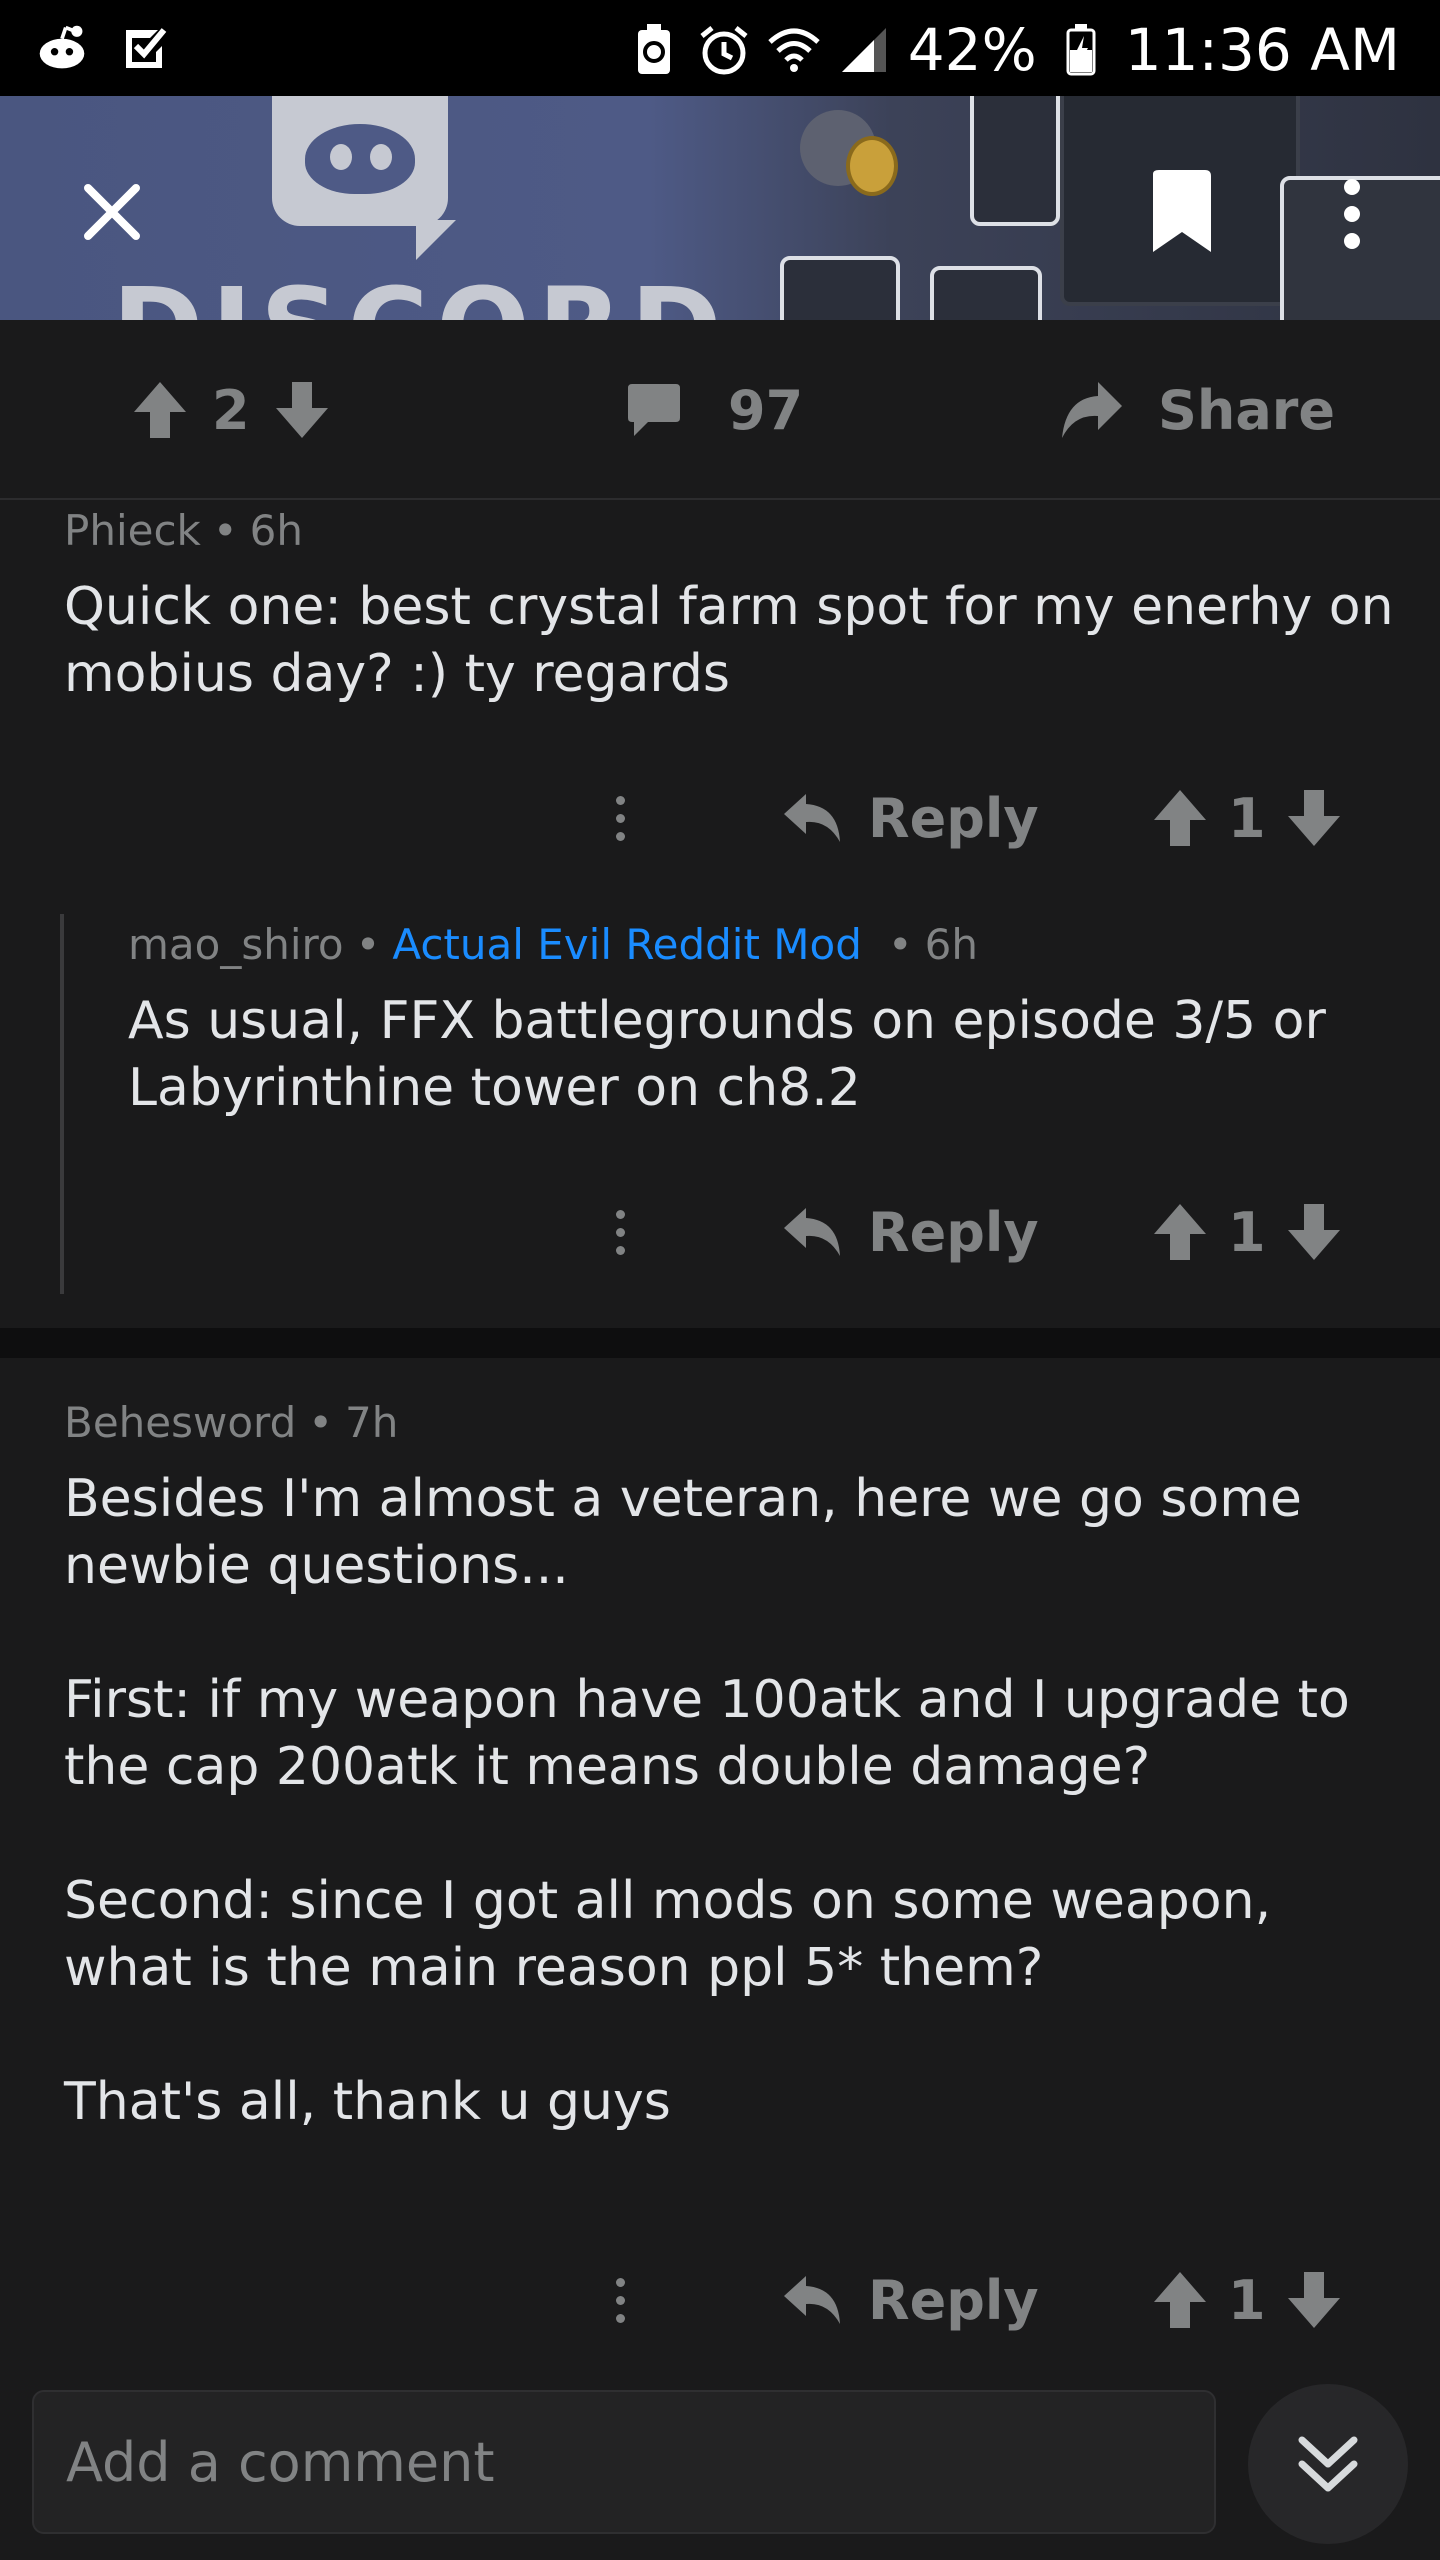 This screenshot has height=2560, width=1440. I want to click on more-vertical-icon, so click(1352, 214).